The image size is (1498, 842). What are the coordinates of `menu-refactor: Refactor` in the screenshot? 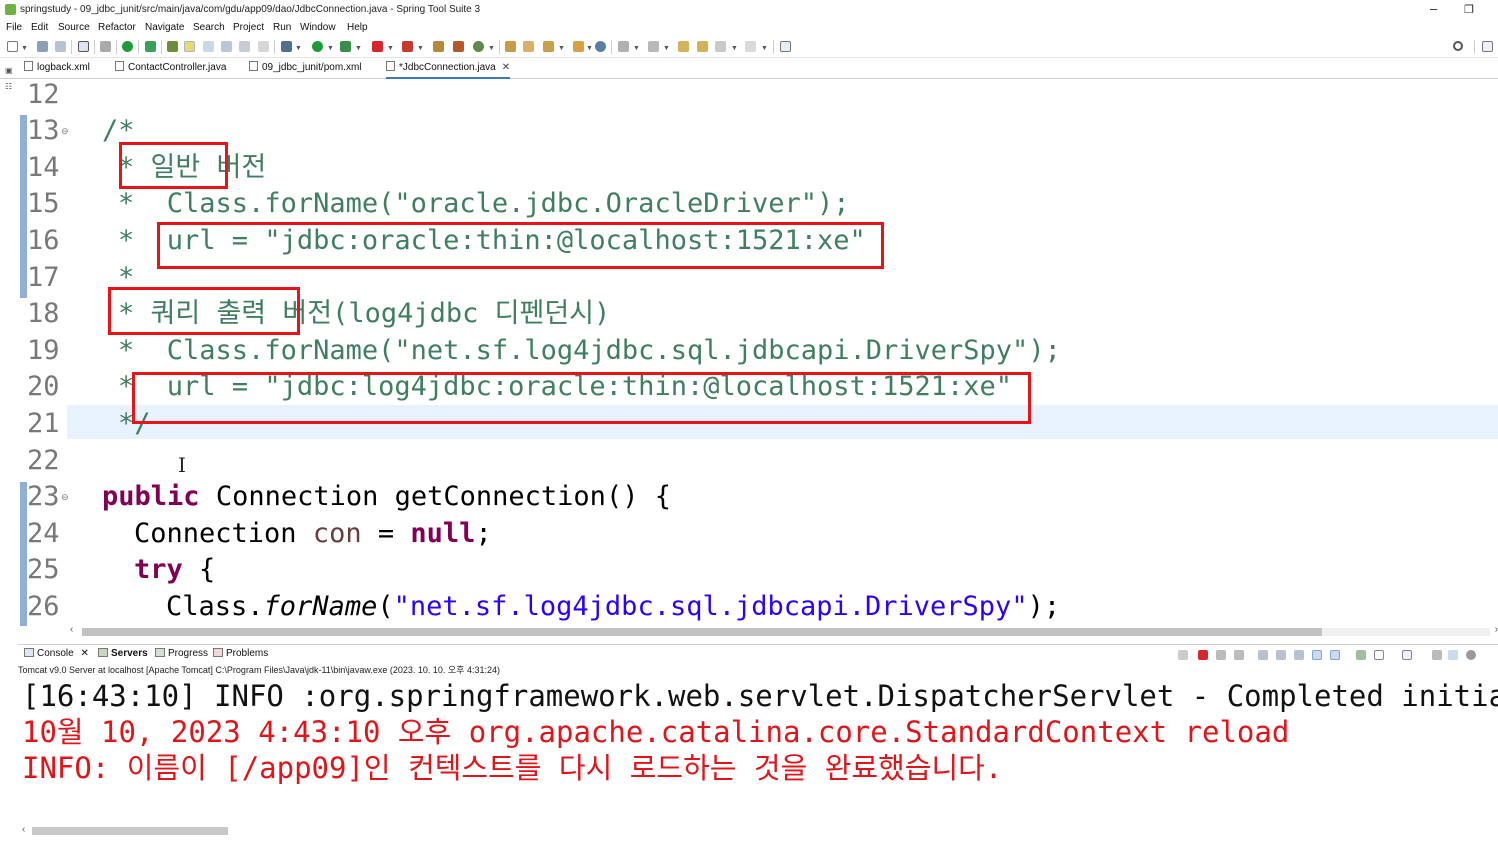 It's located at (117, 27).